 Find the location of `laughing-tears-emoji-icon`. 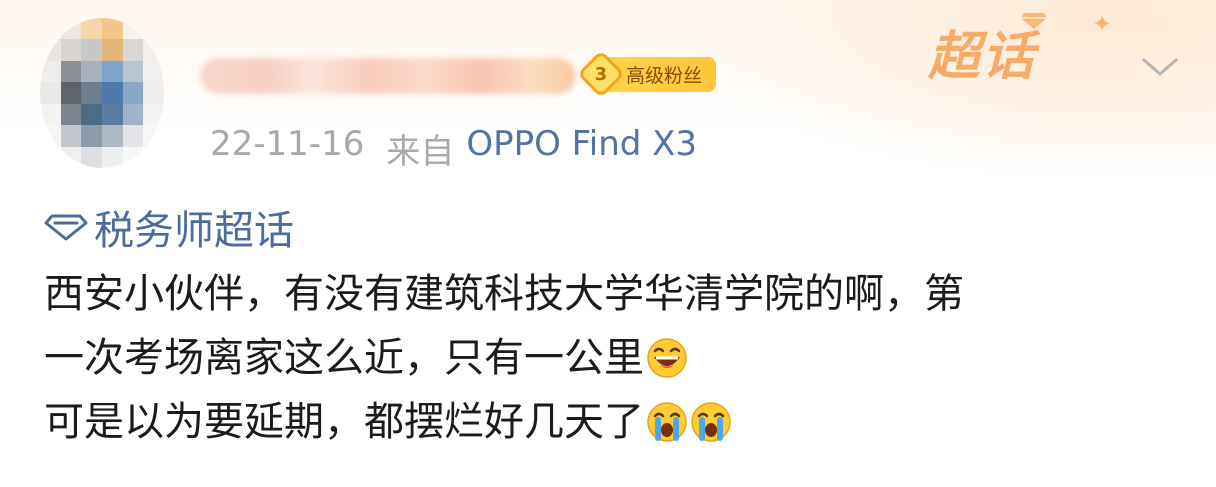

laughing-tears-emoji-icon is located at coordinates (667, 358).